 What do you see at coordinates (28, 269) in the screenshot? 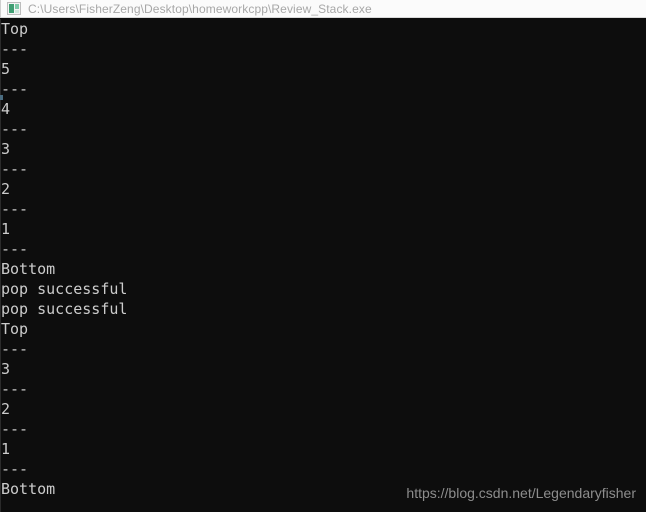
I see `console-line: Bottom` at bounding box center [28, 269].